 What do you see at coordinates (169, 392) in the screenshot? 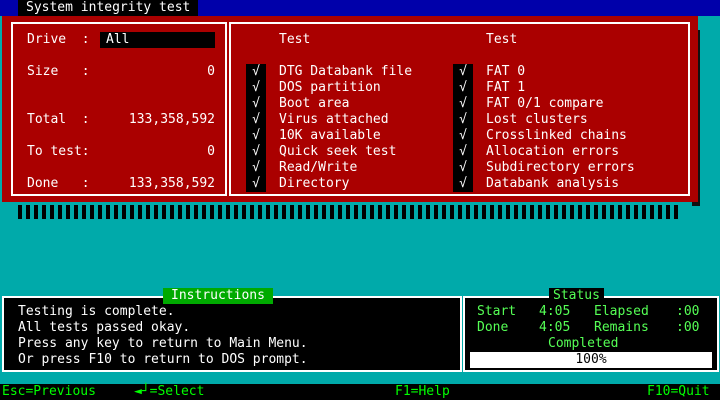
I see `enter-select-key: ◄┘=Select` at bounding box center [169, 392].